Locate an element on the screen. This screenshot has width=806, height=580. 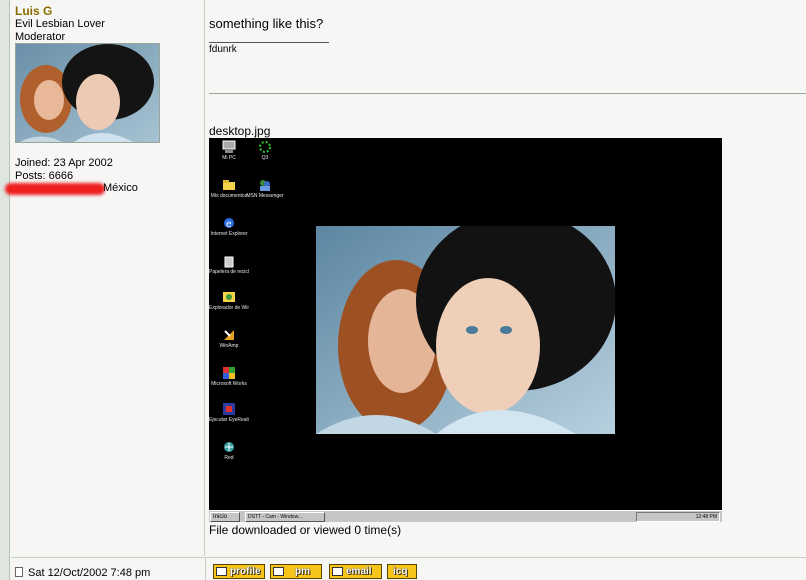
network-icon is located at coordinates (229, 447).